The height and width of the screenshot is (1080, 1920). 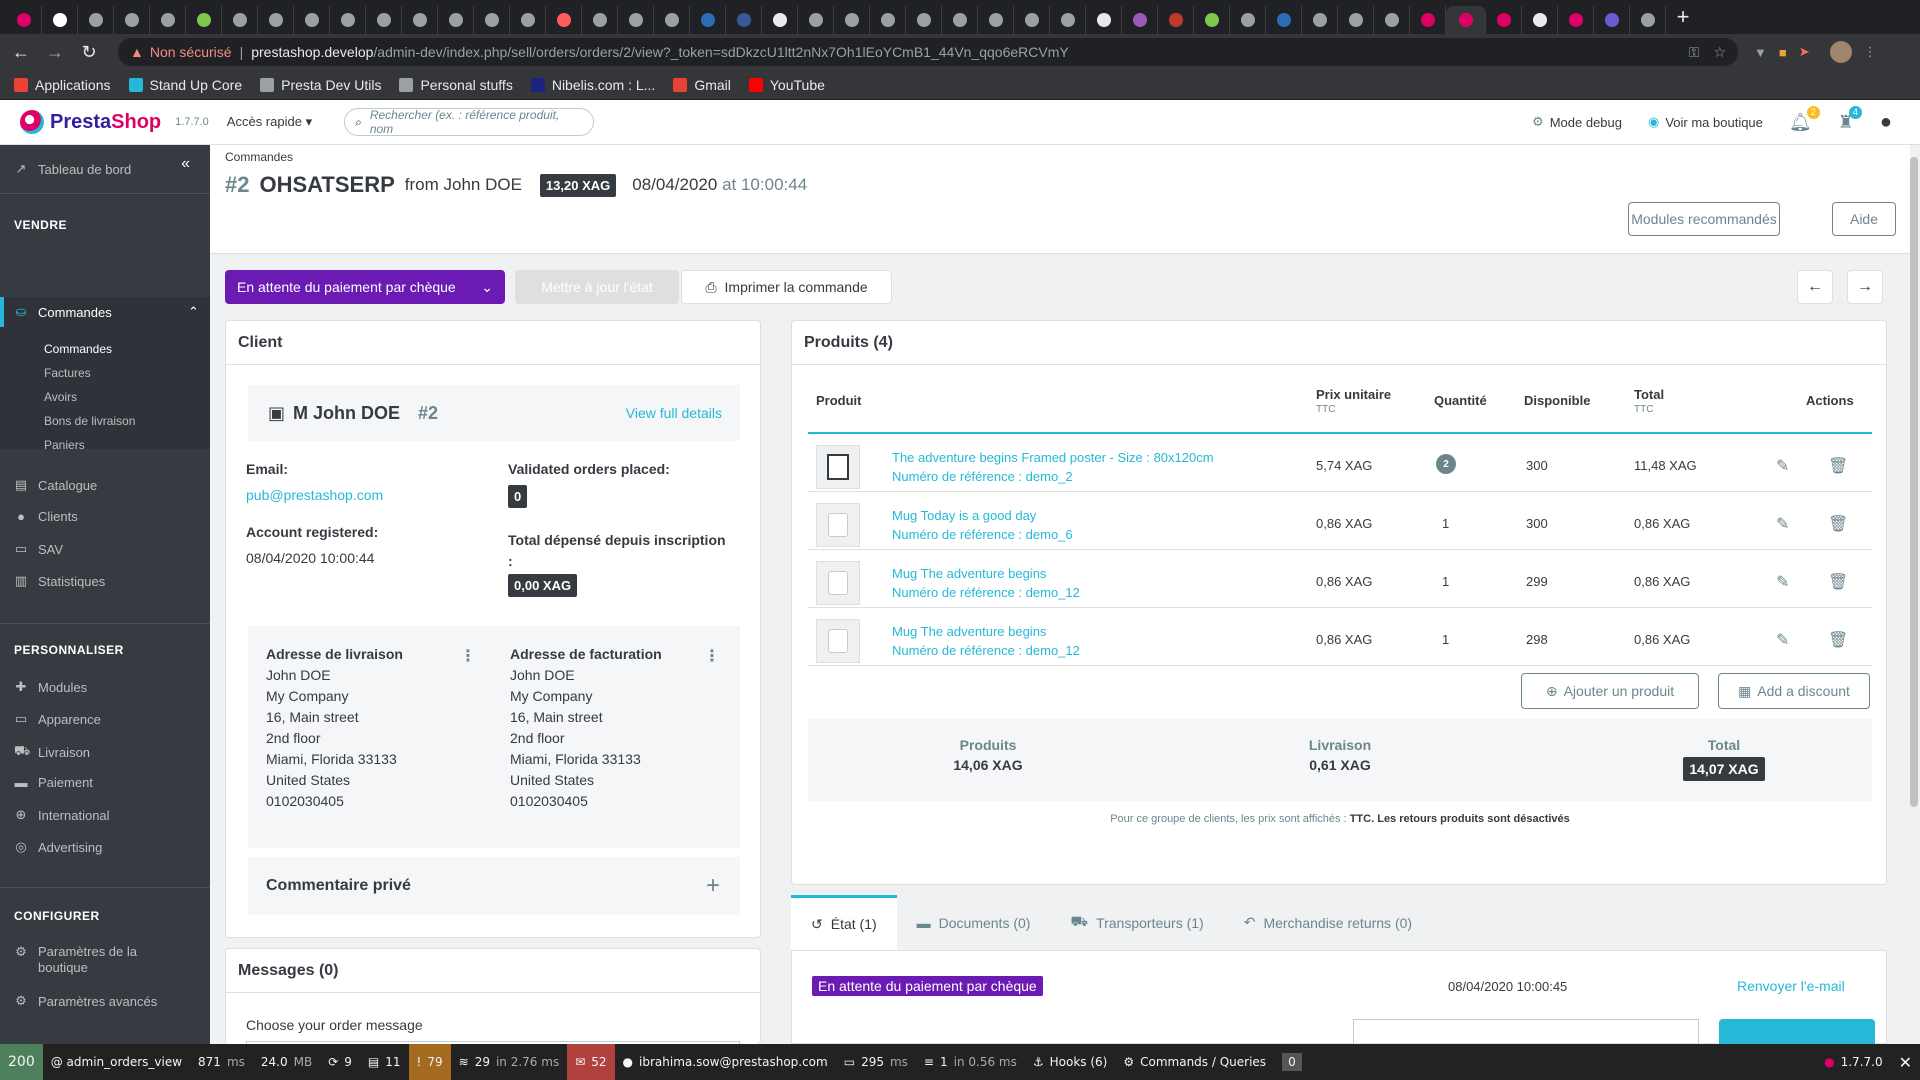 What do you see at coordinates (1136, 922) in the screenshot?
I see `tab-carriers: ⛟ Transporteurs (1)` at bounding box center [1136, 922].